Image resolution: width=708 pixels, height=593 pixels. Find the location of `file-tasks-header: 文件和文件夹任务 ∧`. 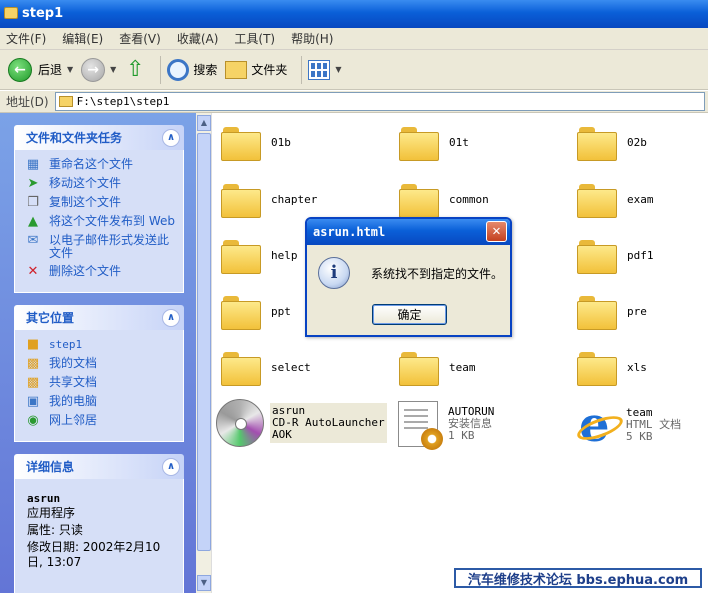

file-tasks-header: 文件和文件夹任务 ∧ is located at coordinates (99, 137).